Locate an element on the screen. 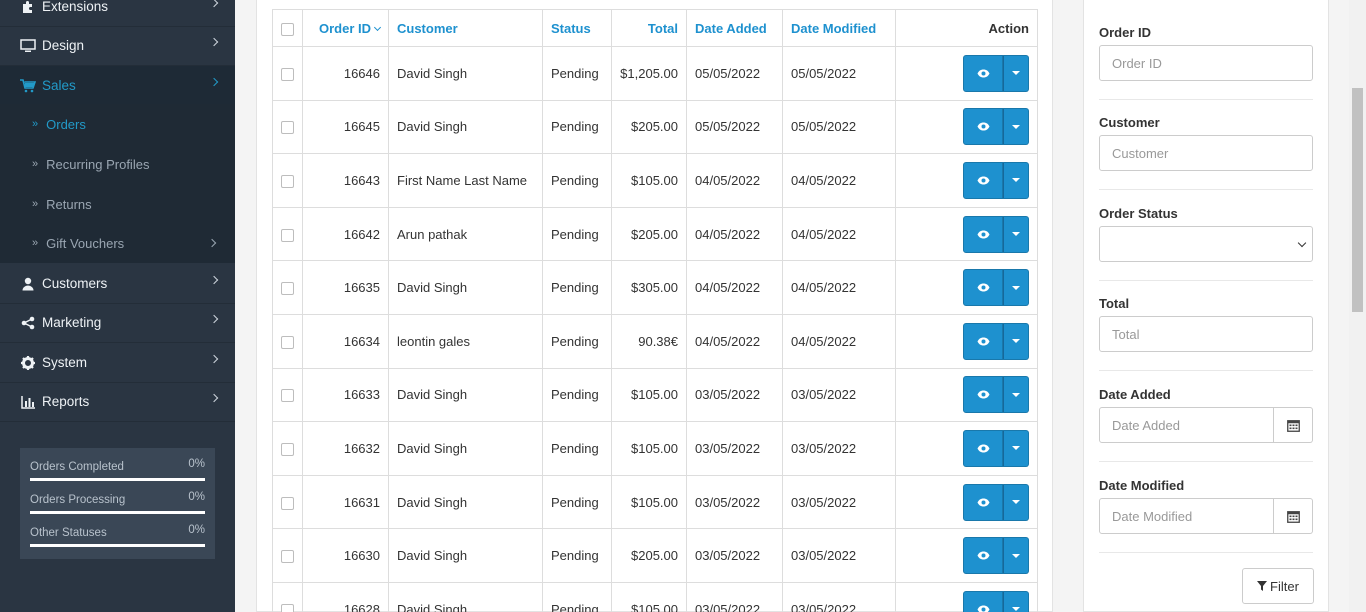 The width and height of the screenshot is (1366, 612). date-added-cell: 03/05/2022 is located at coordinates (734, 555).